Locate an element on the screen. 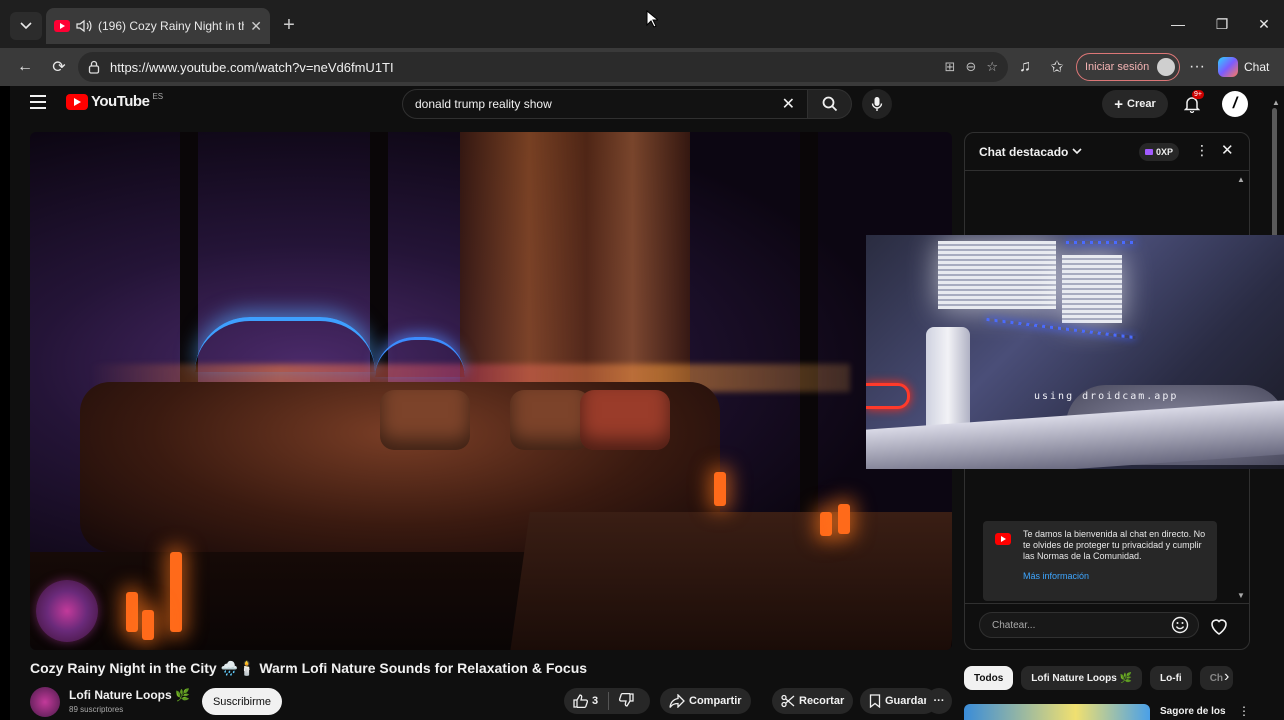 Image resolution: width=1284 pixels, height=720 pixels. copilot-icon is located at coordinates (1228, 67).